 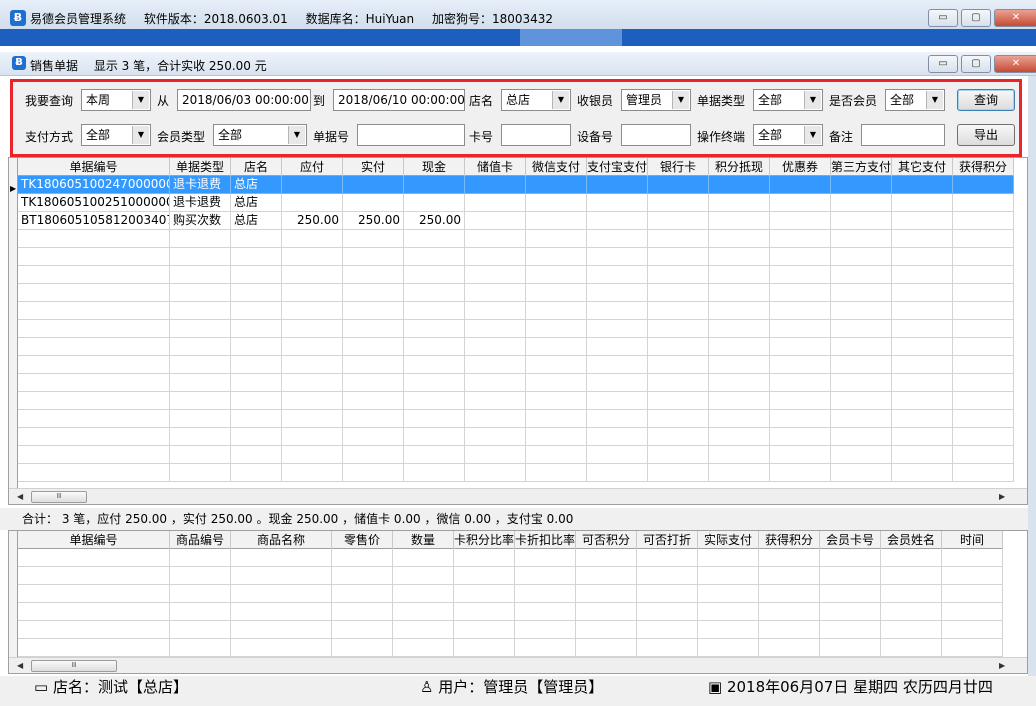 What do you see at coordinates (788, 135) in the screenshot?
I see `terminal-select: 全部 ▼` at bounding box center [788, 135].